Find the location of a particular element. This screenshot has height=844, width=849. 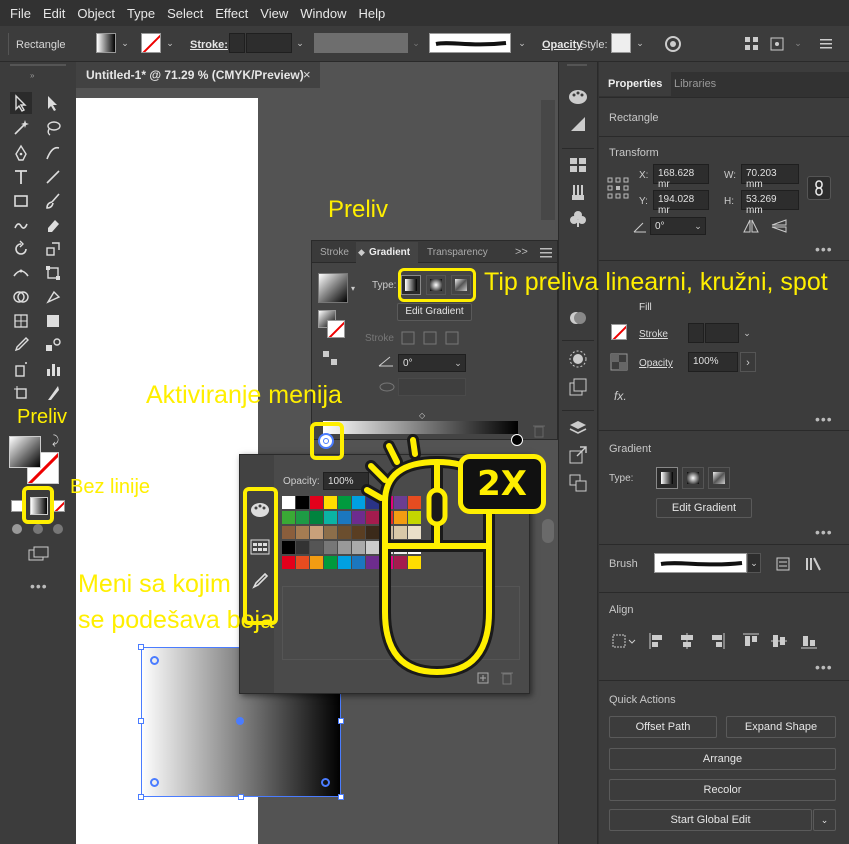

start-global-edit-button: Start Global Edit is located at coordinates (710, 820).